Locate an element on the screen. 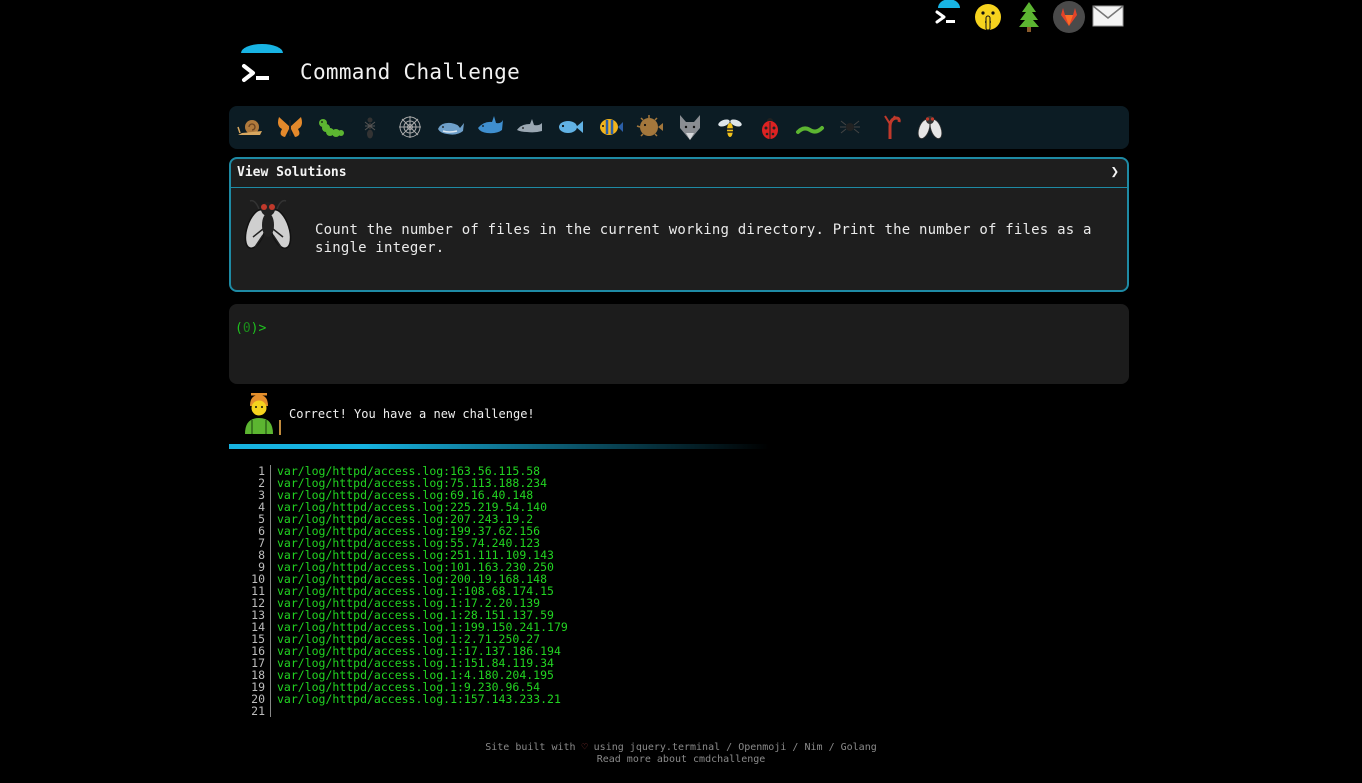 This screenshot has width=1362, height=783. view-solutions-toggle: View Solutions ❯ is located at coordinates (679, 173).